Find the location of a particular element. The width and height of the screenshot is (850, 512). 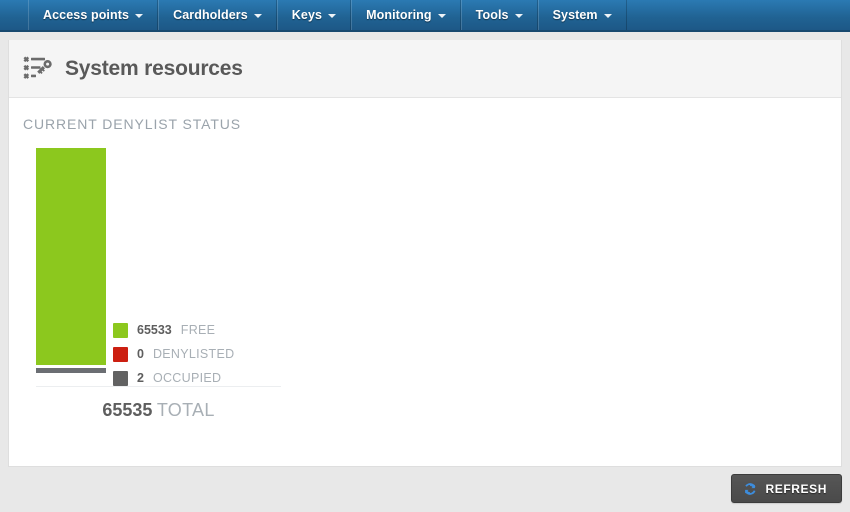

nav-item-cardholders: Cardholders is located at coordinates (217, 15).